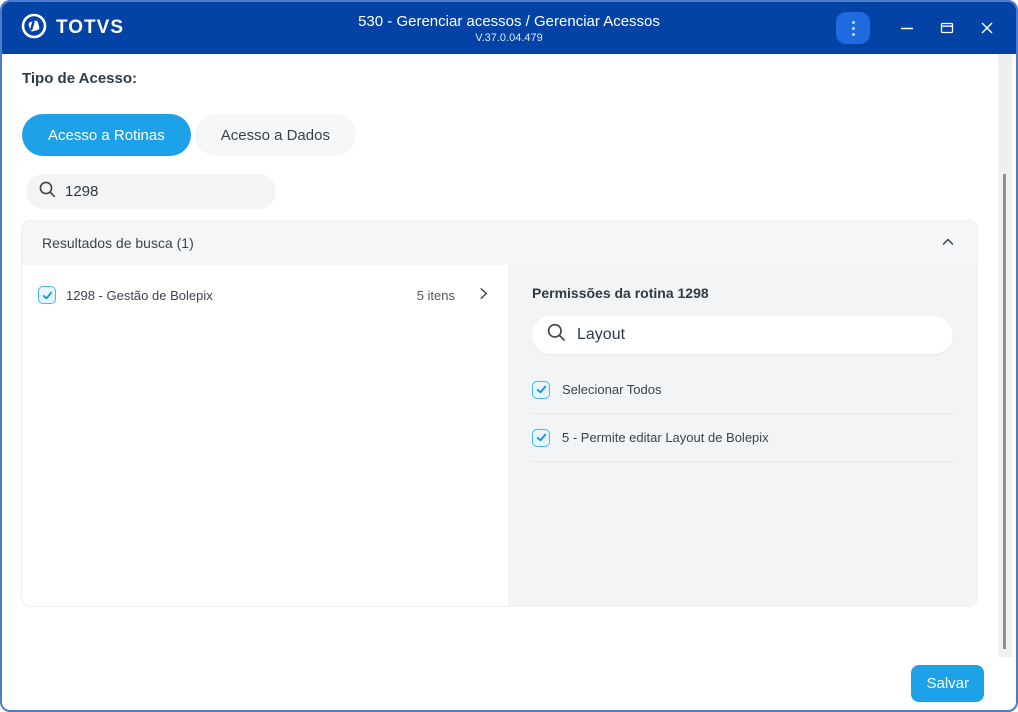 Image resolution: width=1018 pixels, height=712 pixels. I want to click on tab-acesso-a-dados: Acesso a Dados, so click(275, 135).